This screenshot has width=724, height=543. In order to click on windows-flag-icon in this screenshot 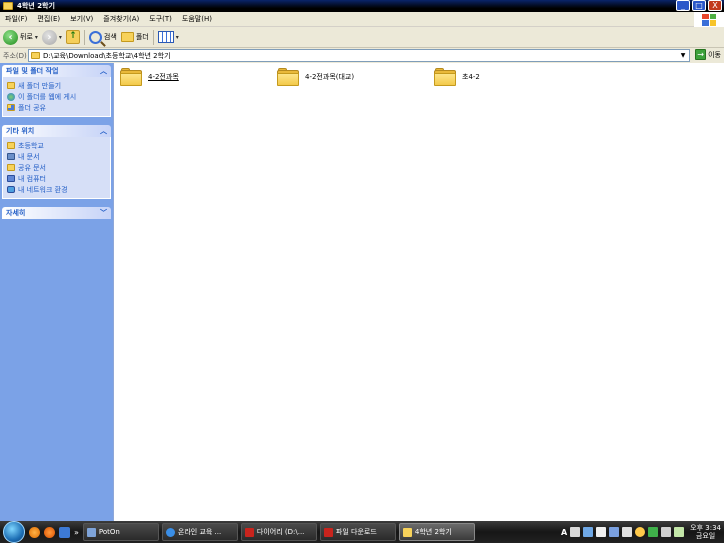, I will do `click(709, 19)`.